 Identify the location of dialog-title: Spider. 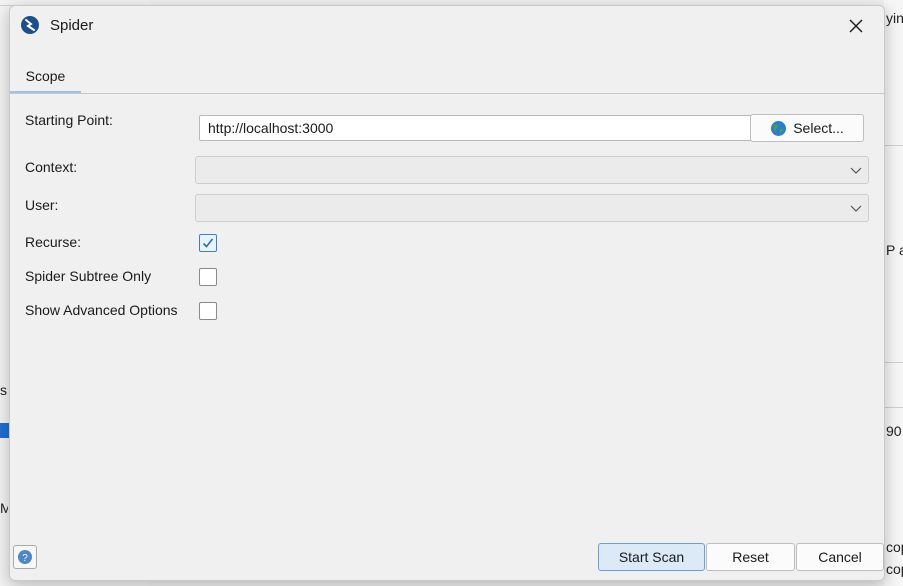
(72, 25).